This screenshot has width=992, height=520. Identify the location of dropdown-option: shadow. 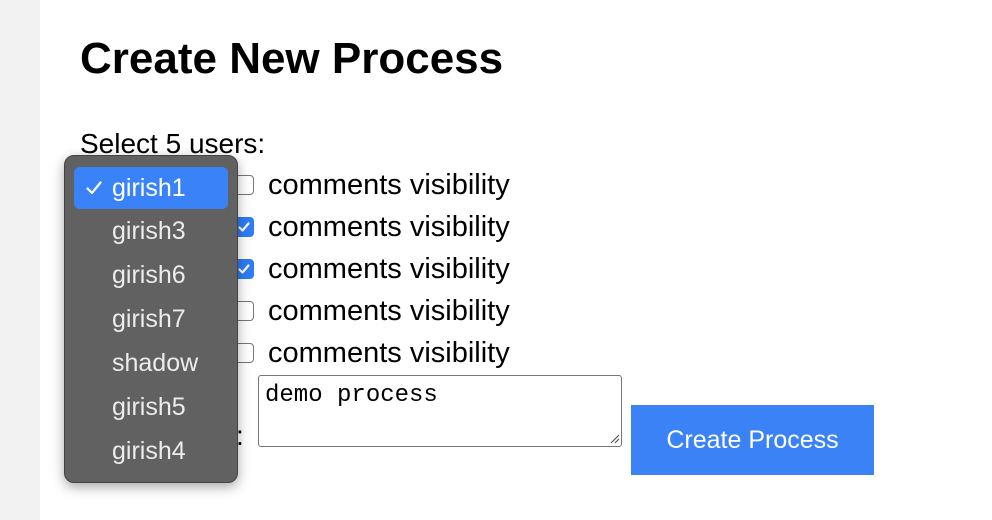
(151, 363).